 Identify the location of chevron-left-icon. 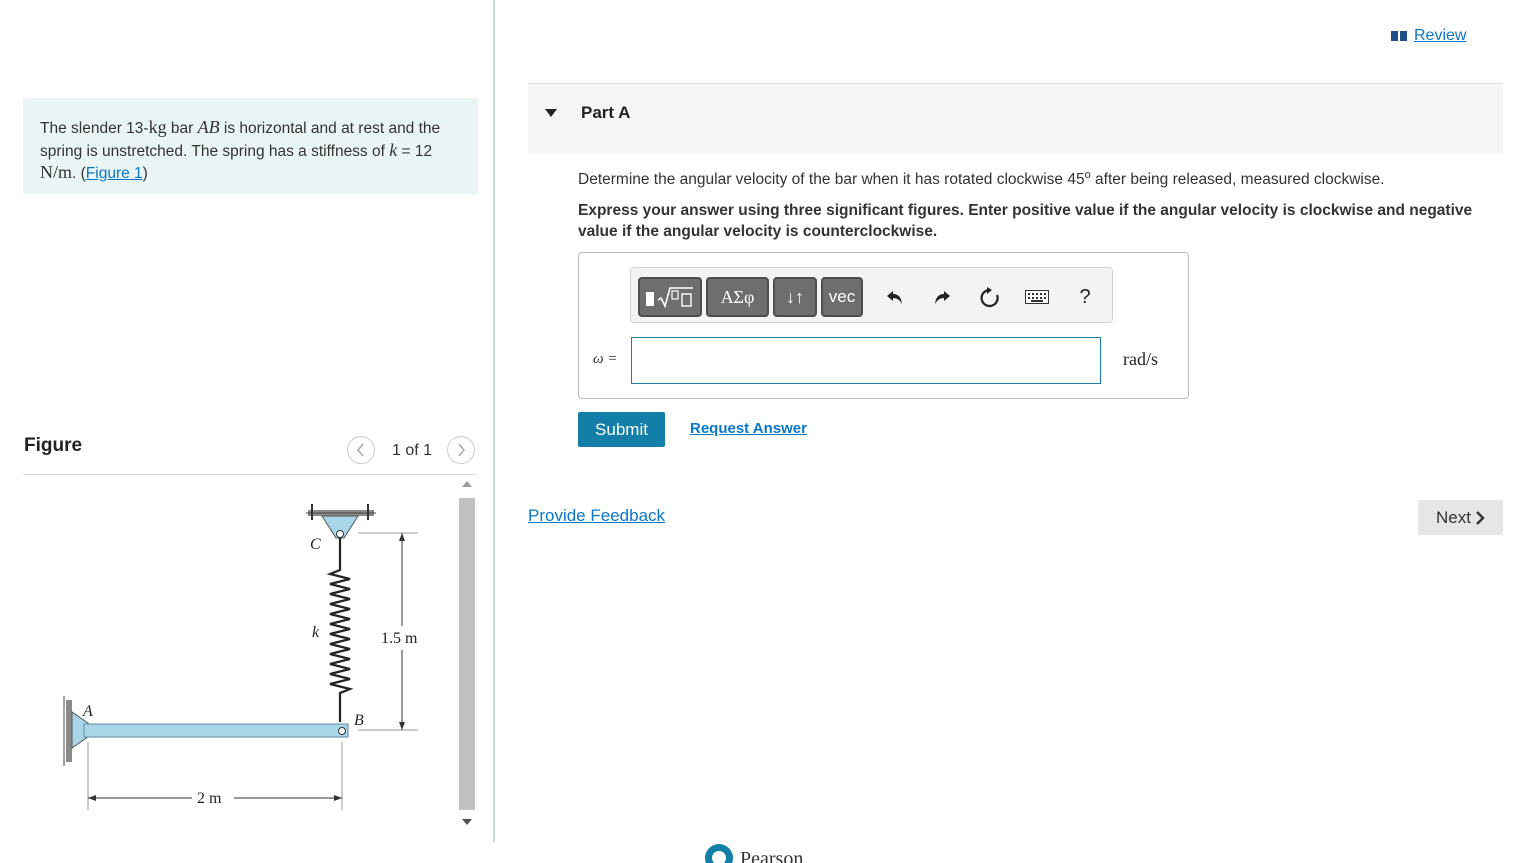
(360, 450).